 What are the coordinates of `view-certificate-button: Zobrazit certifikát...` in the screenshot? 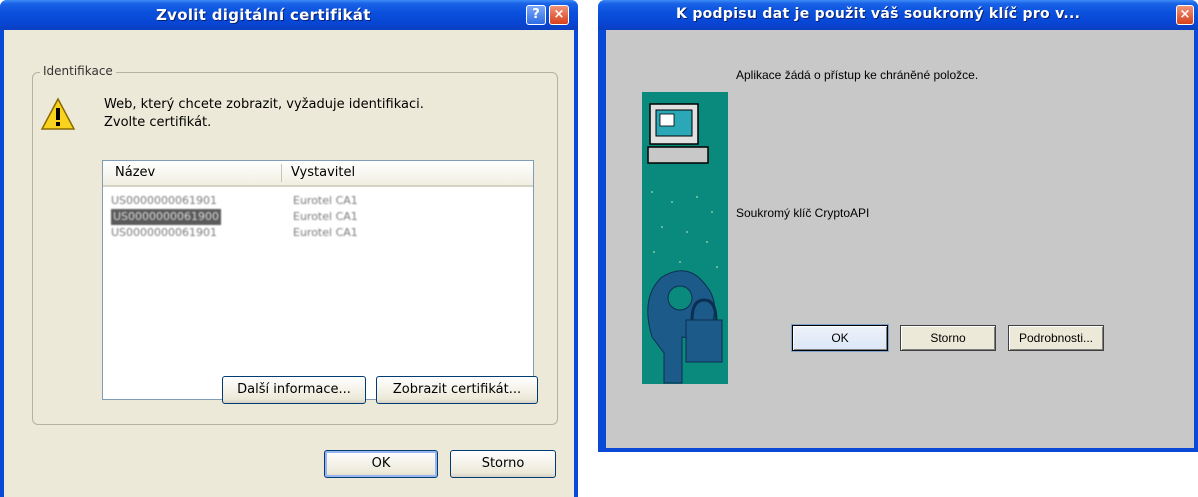 It's located at (457, 390).